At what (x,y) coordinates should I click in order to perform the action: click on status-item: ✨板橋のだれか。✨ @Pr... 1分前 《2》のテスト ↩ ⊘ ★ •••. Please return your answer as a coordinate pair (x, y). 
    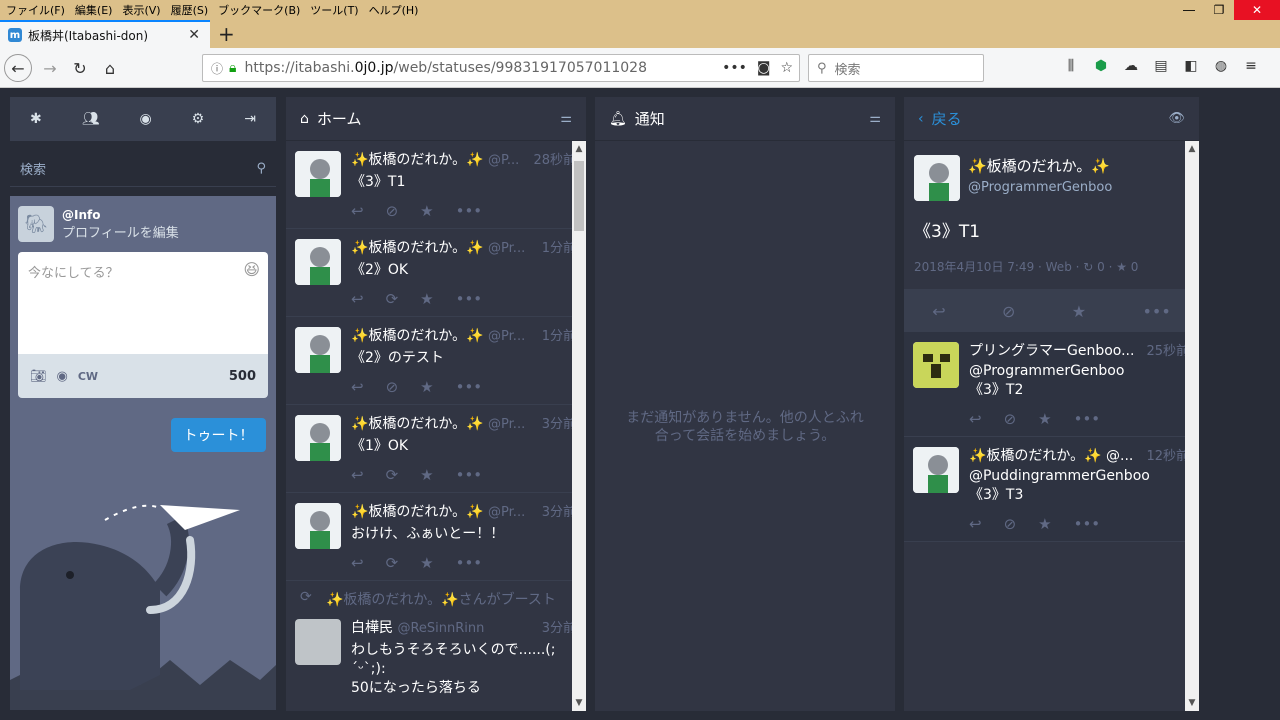
    Looking at the image, I should click on (436, 361).